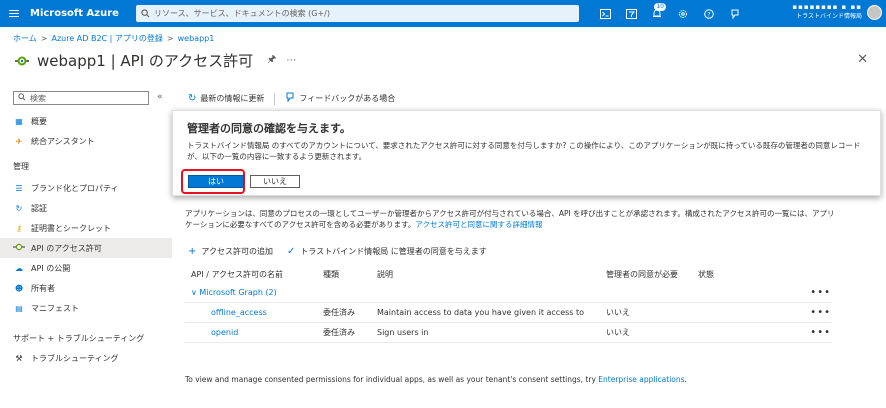  Describe the element at coordinates (605, 13) in the screenshot. I see `cloud-shell-icon` at that location.